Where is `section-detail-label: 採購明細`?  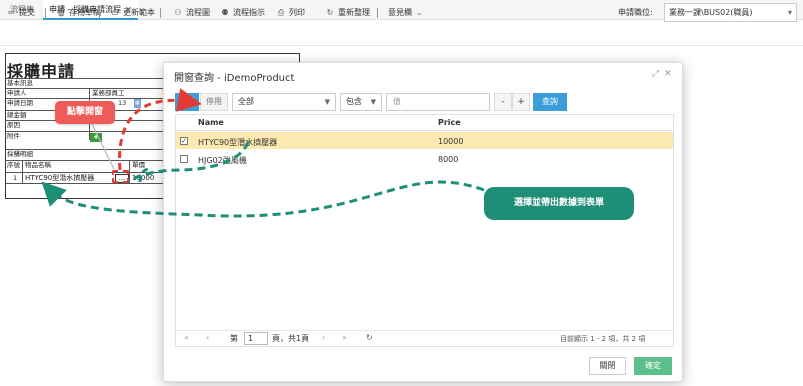 section-detail-label: 採購明細 is located at coordinates (20, 154).